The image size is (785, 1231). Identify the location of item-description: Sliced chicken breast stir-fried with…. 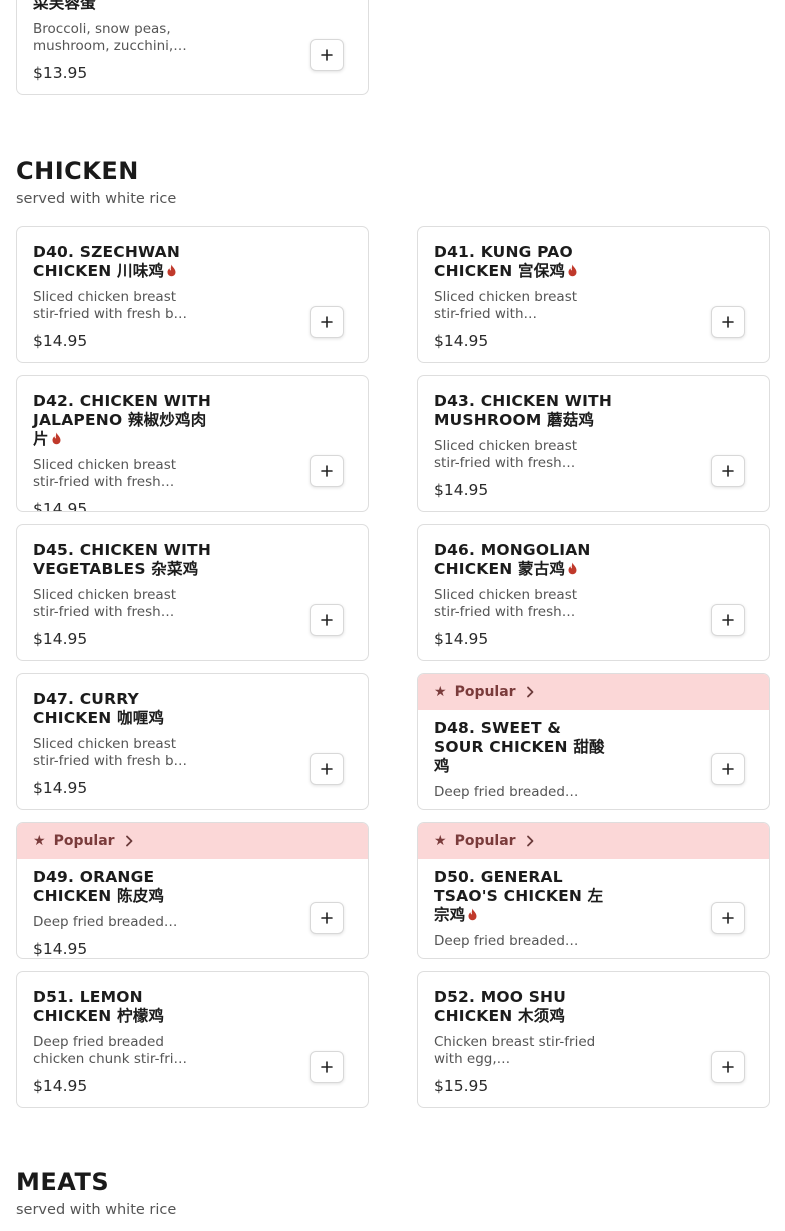
(506, 305).